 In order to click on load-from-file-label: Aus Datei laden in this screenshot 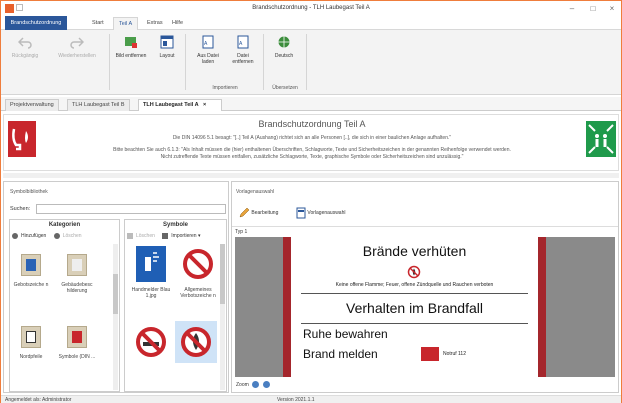, I will do `click(208, 59)`.